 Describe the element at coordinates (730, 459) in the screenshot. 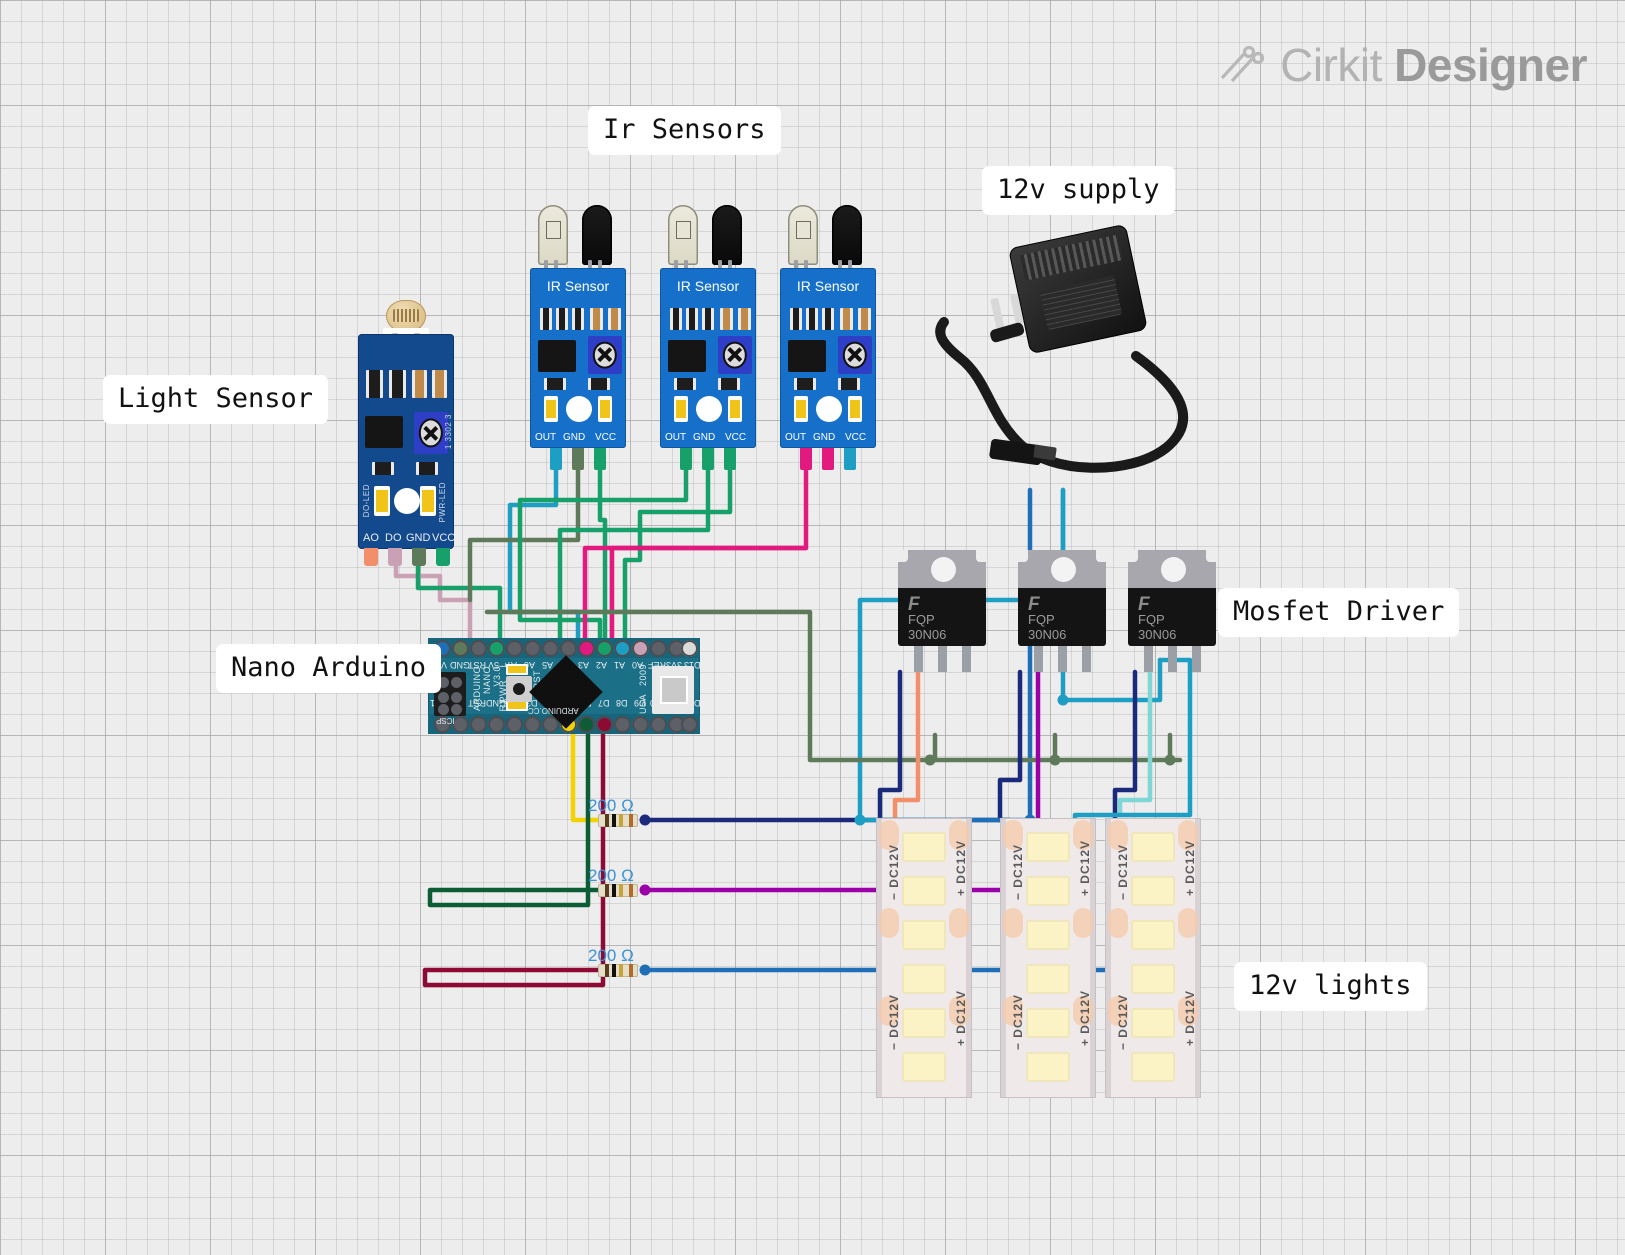

I see `ir2-pad-vcc` at that location.